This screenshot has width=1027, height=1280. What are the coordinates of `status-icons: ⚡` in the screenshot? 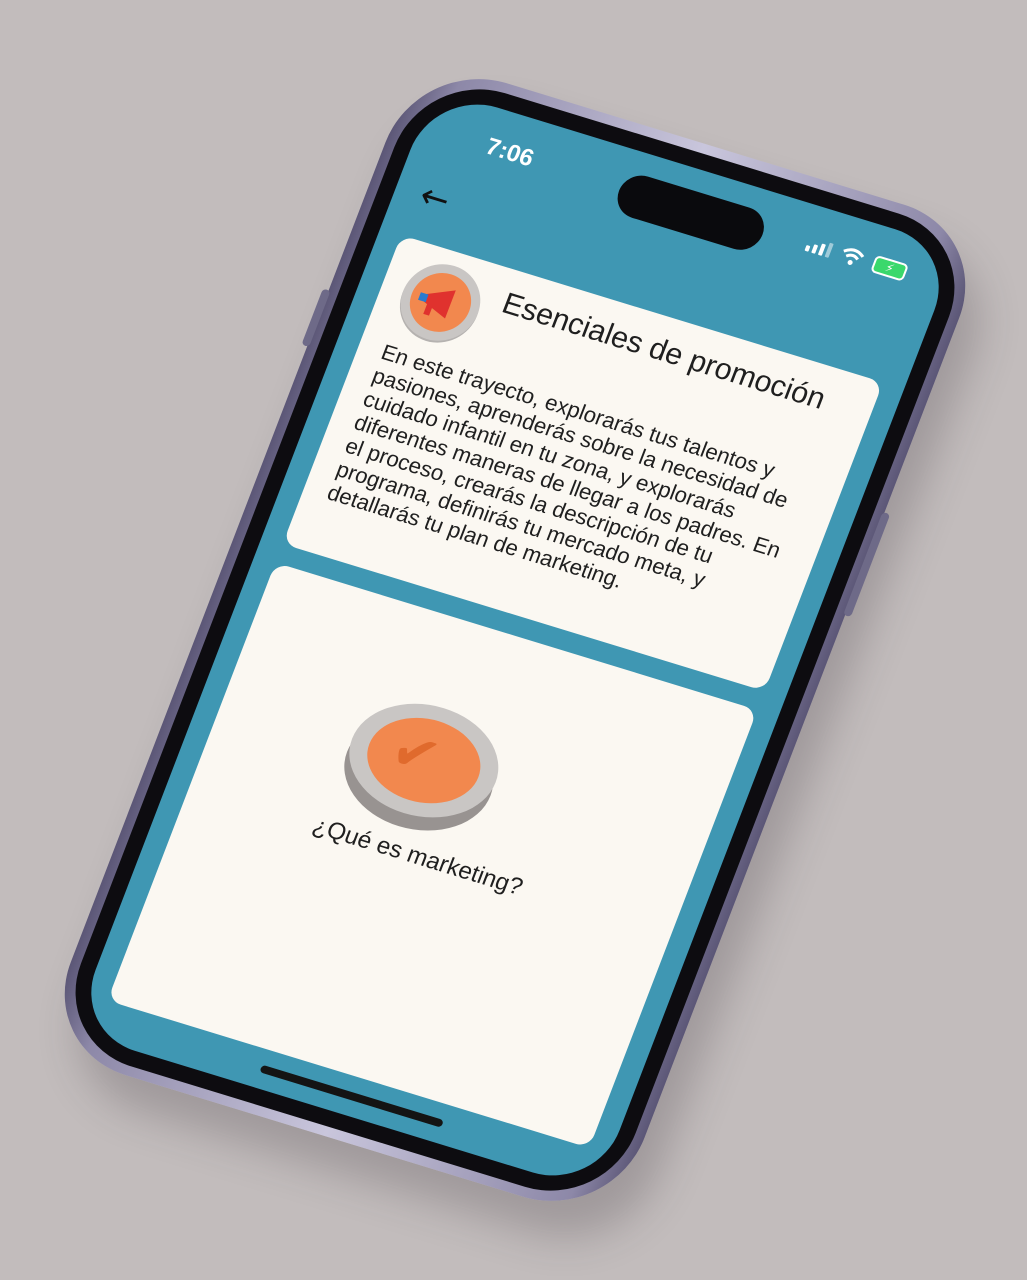 It's located at (857, 258).